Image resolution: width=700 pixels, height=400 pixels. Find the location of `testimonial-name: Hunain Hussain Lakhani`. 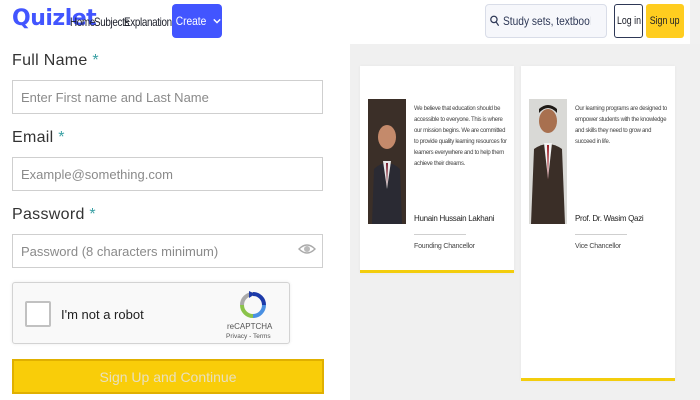

testimonial-name: Hunain Hussain Lakhani is located at coordinates (454, 218).